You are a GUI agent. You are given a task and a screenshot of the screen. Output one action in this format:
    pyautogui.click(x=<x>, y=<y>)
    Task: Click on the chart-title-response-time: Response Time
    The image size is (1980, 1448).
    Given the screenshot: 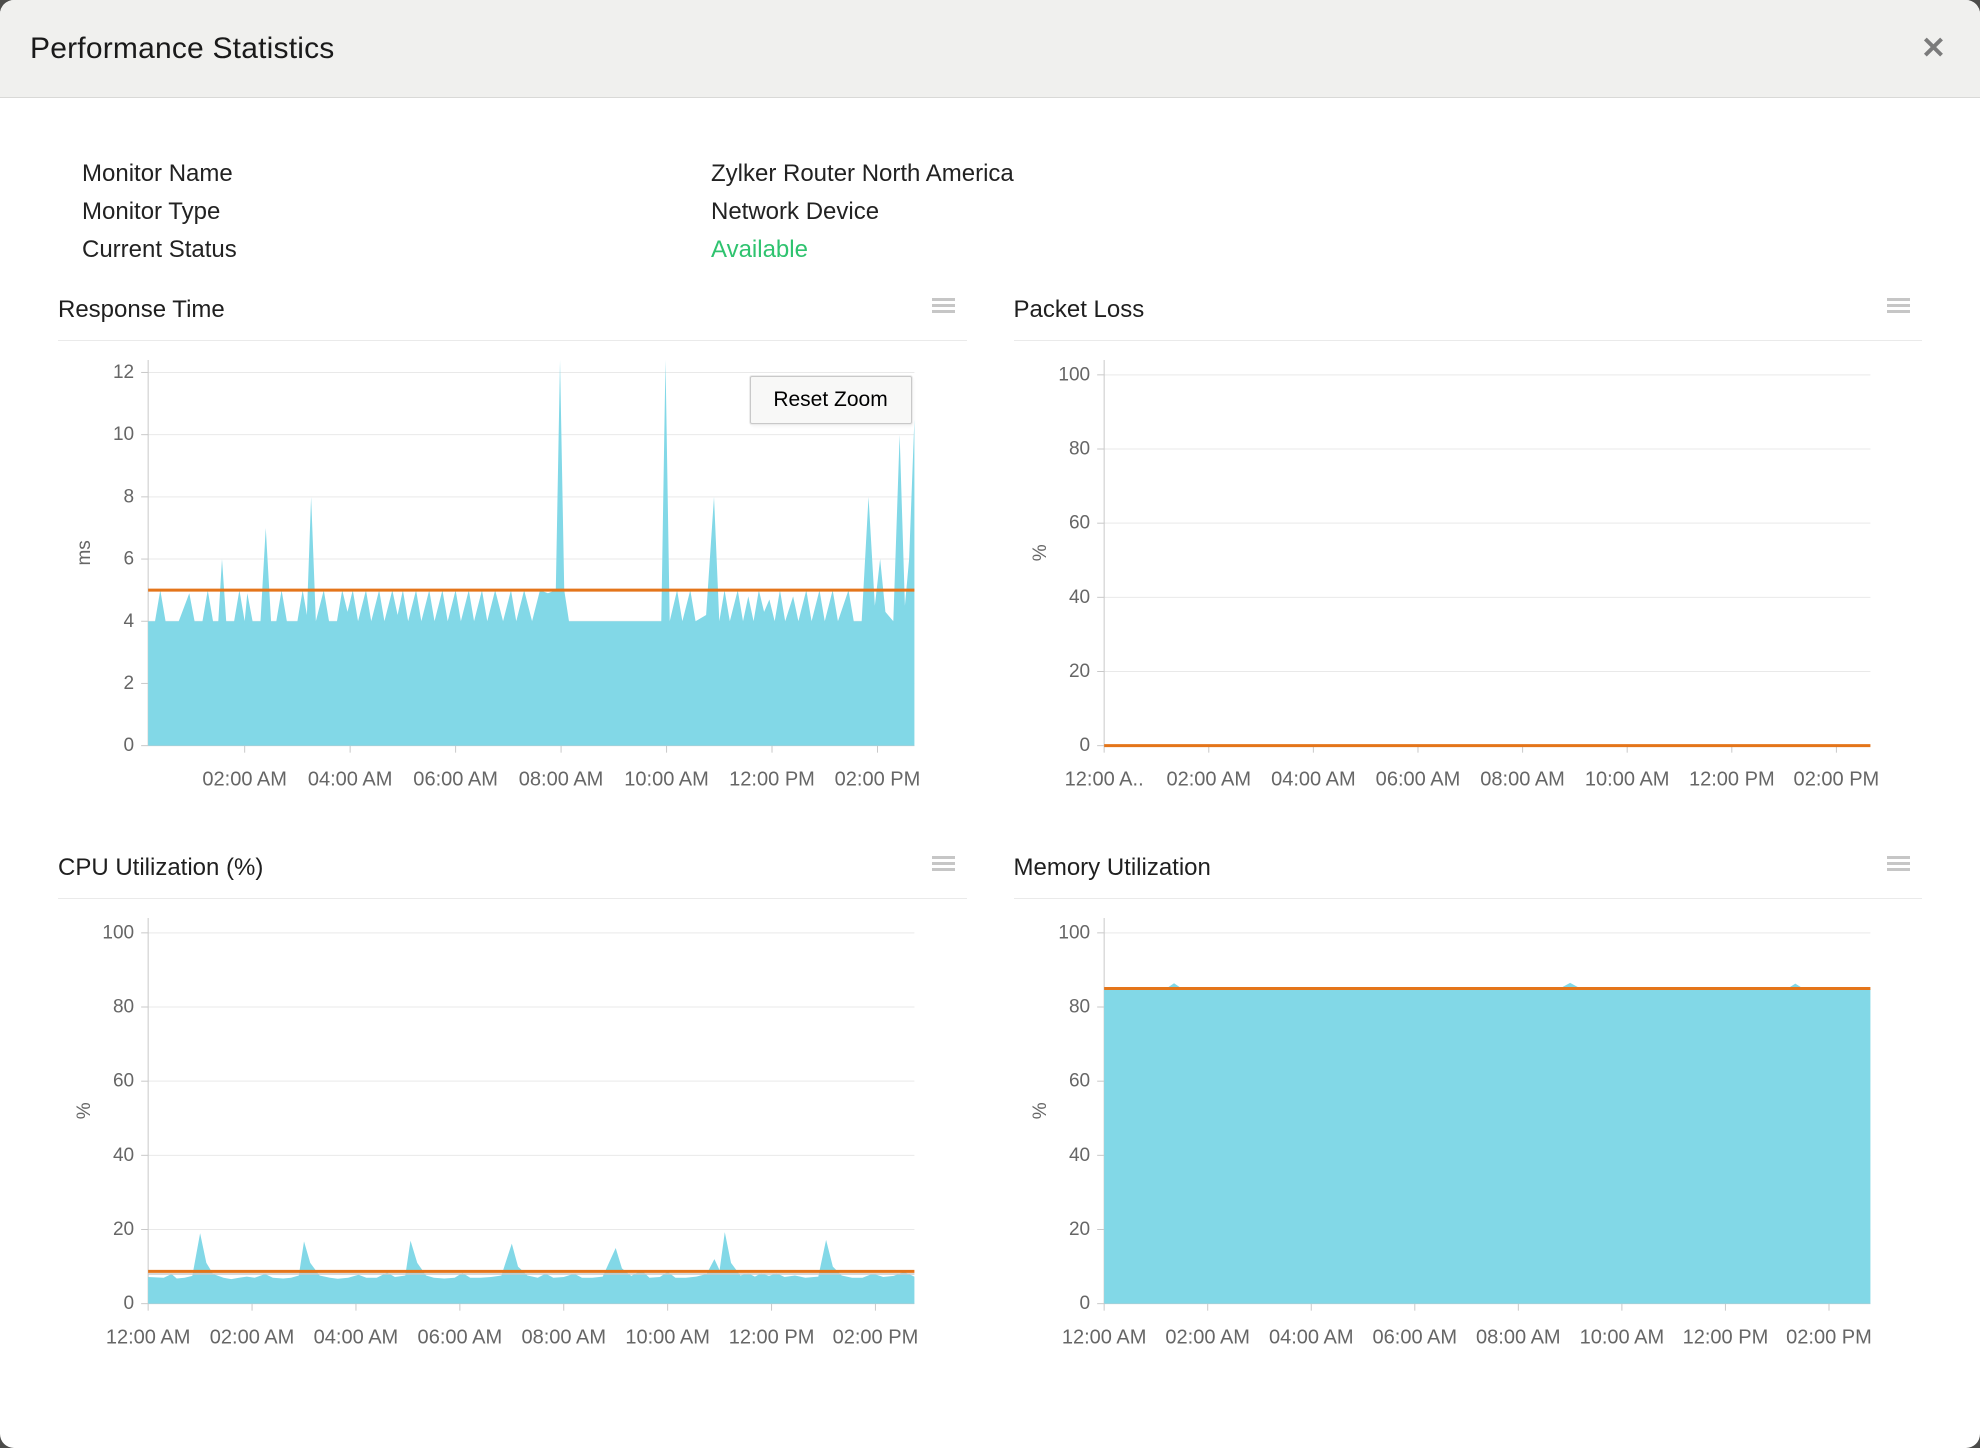 What is the action you would take?
    pyautogui.click(x=141, y=309)
    